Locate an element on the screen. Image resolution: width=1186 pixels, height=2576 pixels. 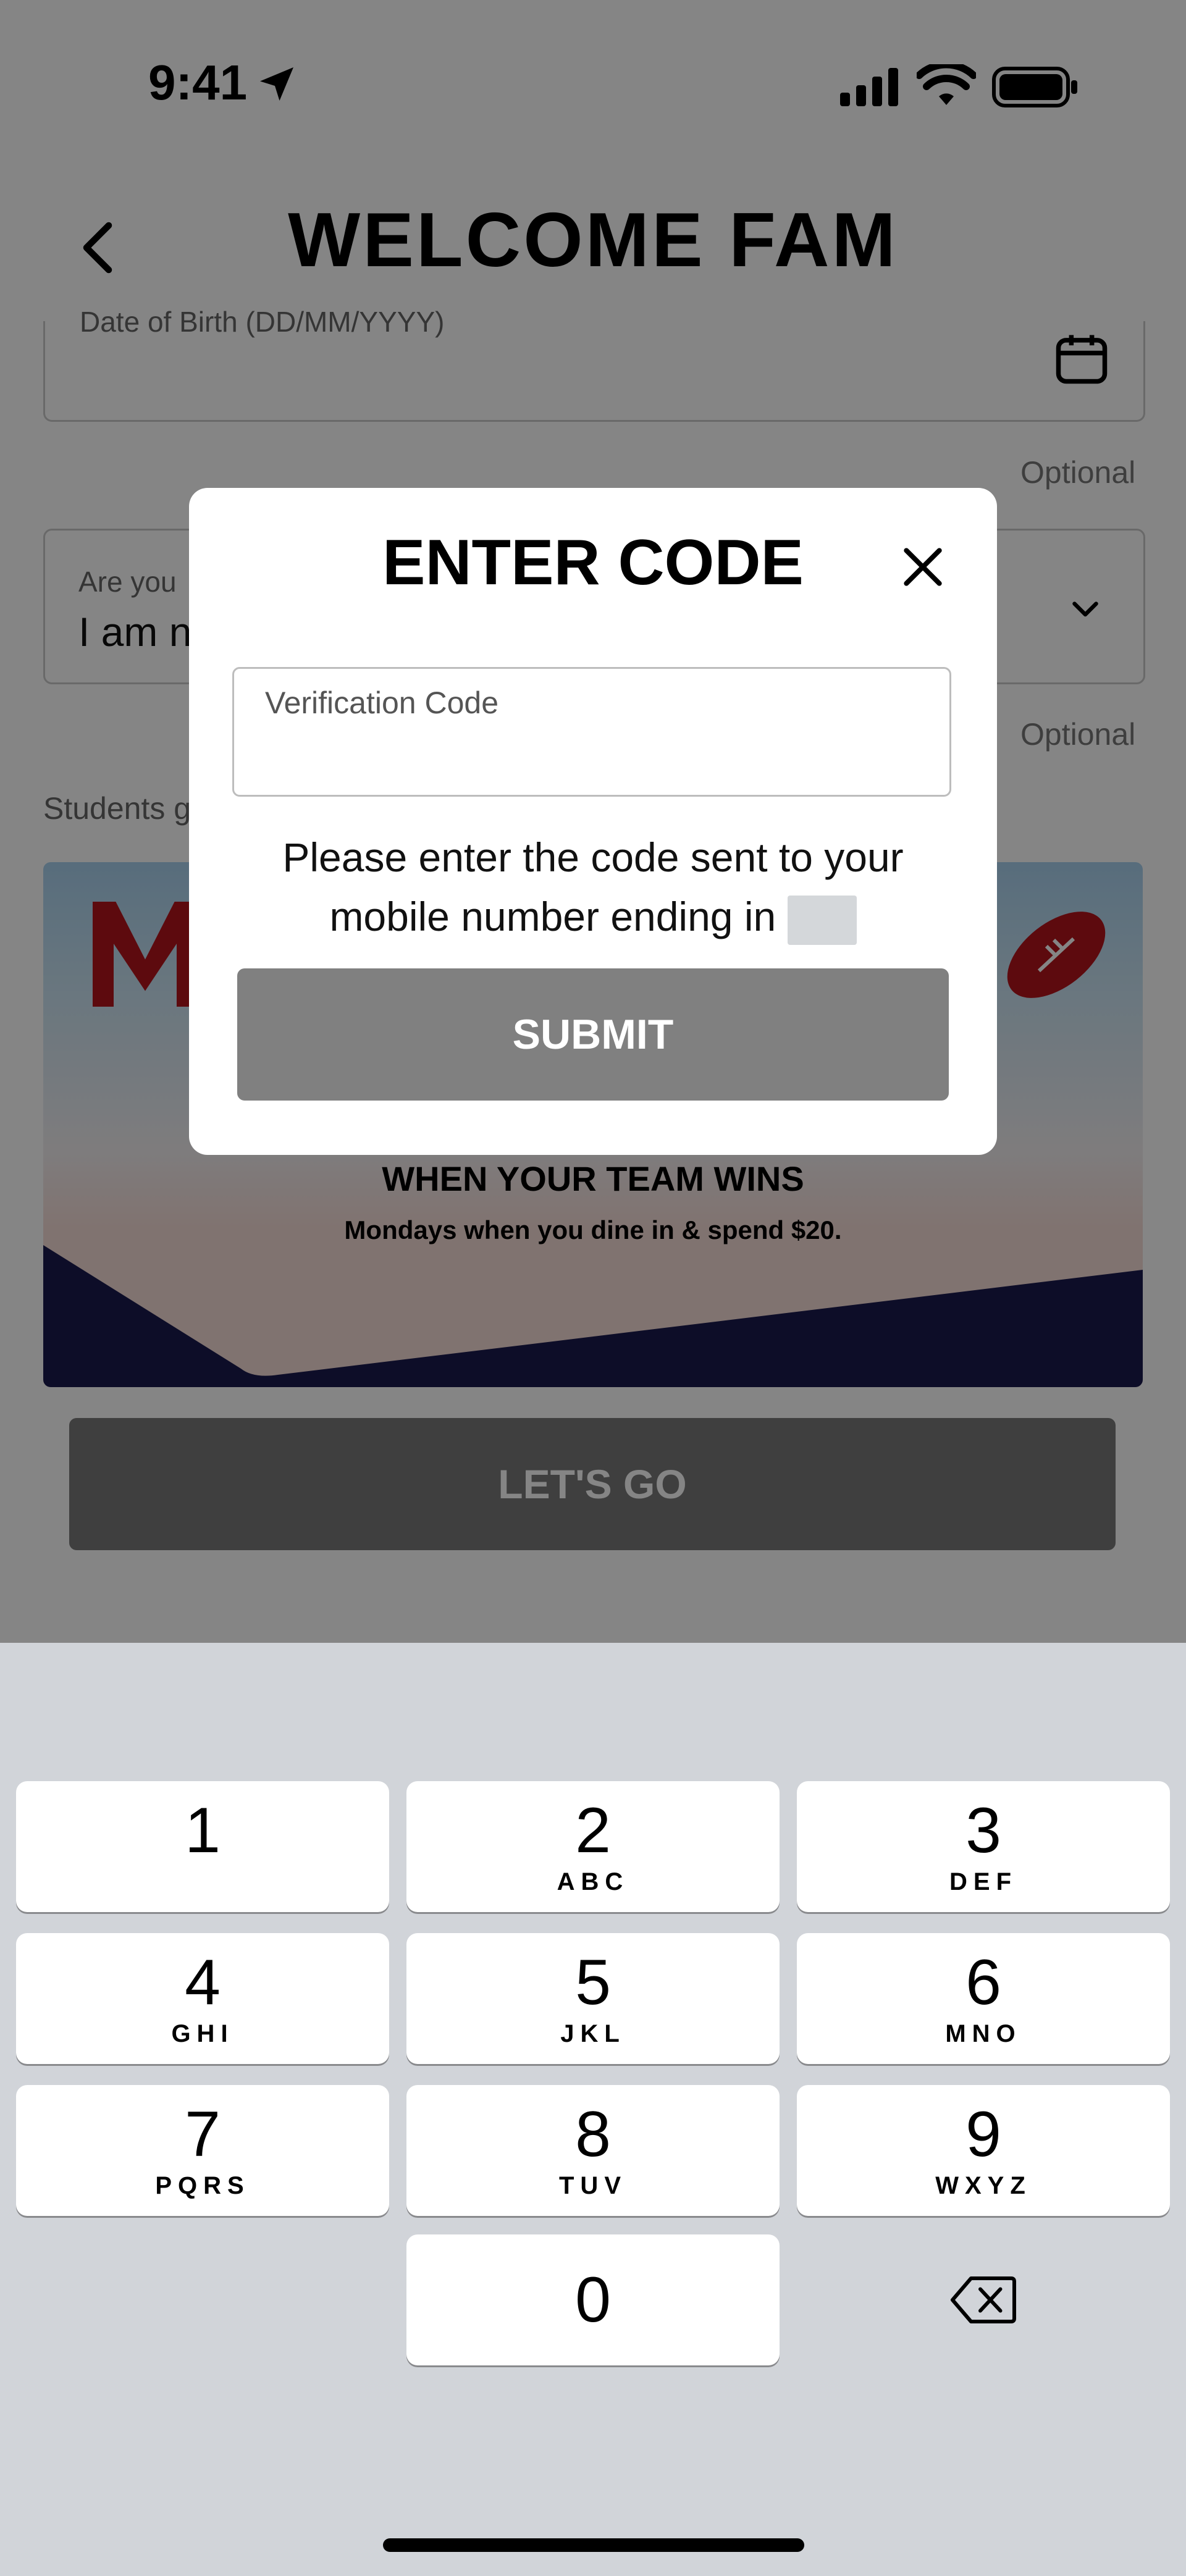
submit-button: SUBMIT is located at coordinates (593, 1034).